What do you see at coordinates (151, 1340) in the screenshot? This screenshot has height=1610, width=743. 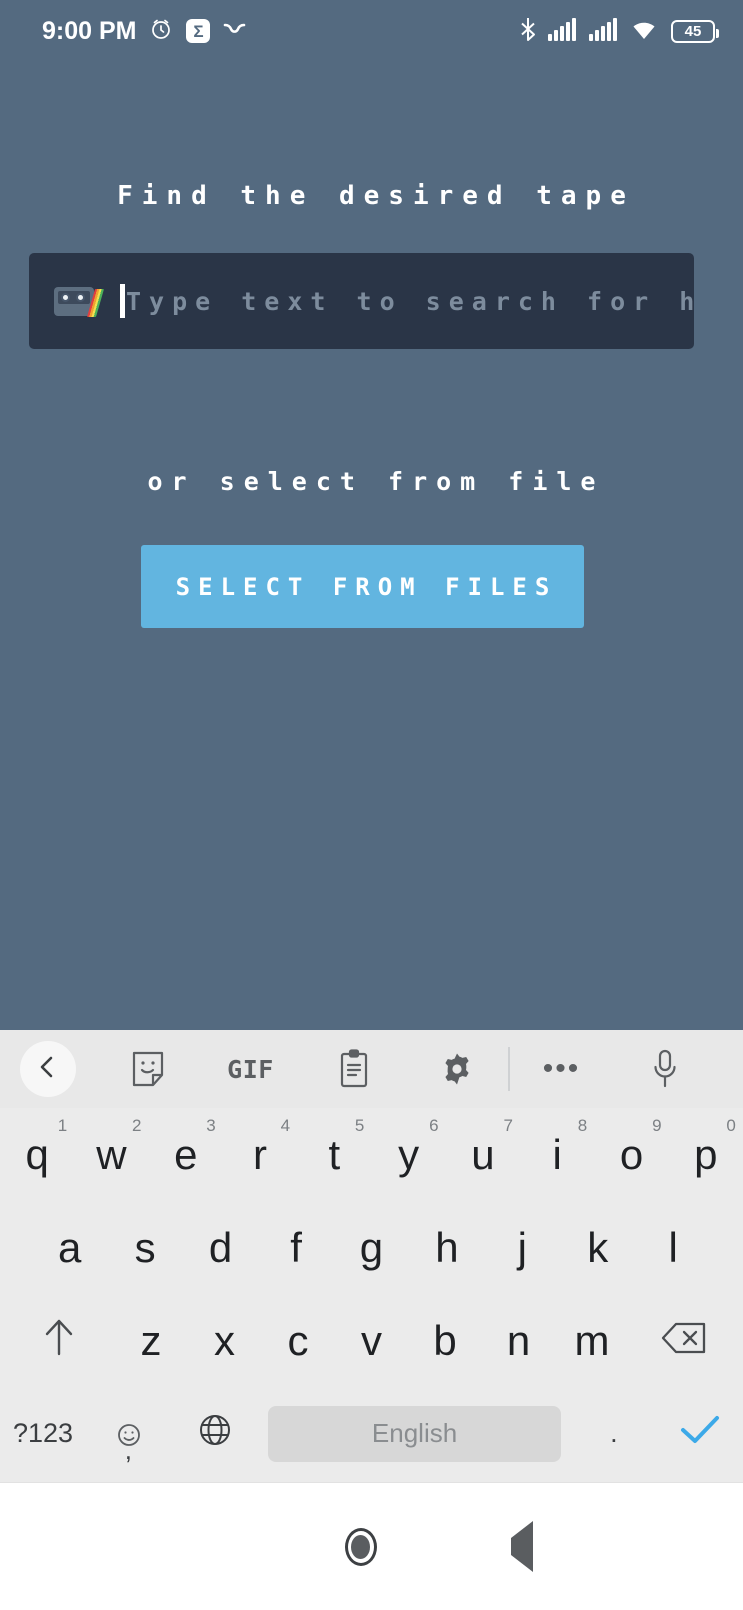 I see `key-z: z` at bounding box center [151, 1340].